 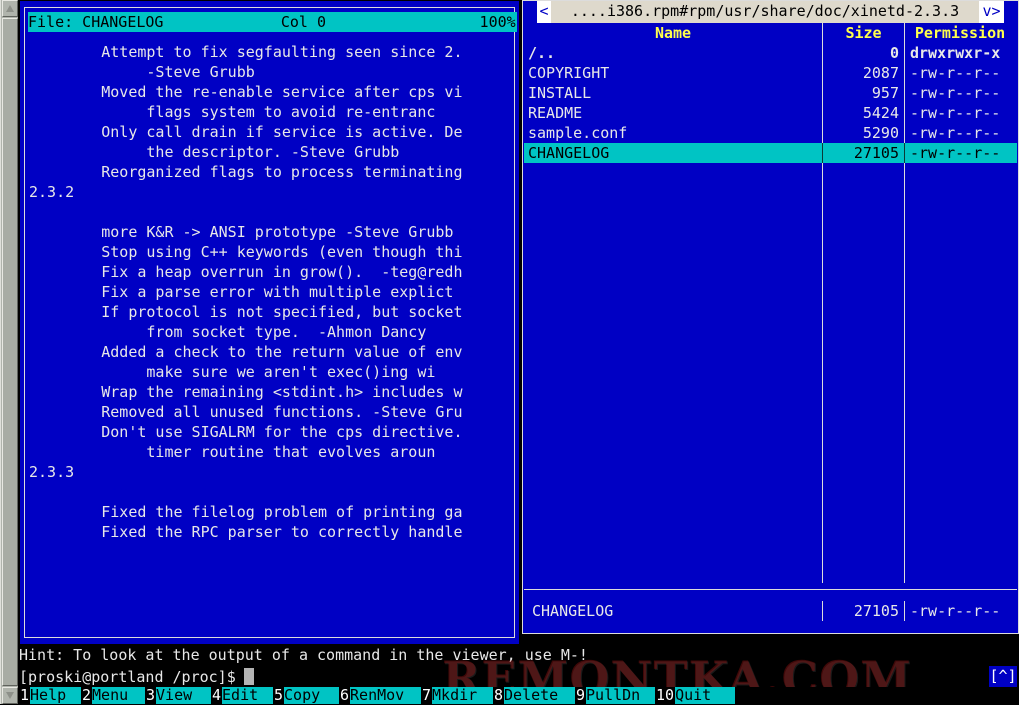 I want to click on fkey-mkdir: 7 Mkdir, so click(x=457, y=695).